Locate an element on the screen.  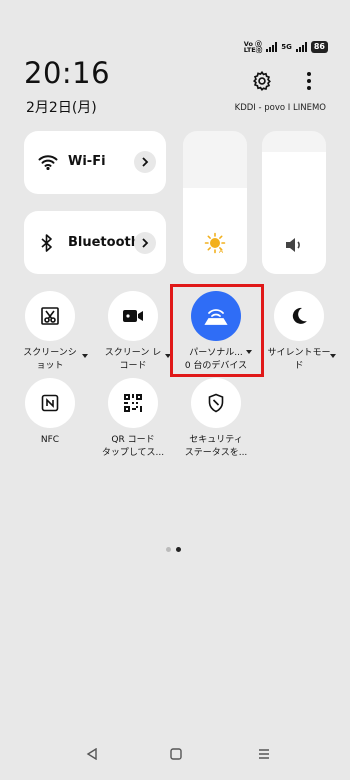
wifi-tile: Wi-Fi is located at coordinates (95, 162).